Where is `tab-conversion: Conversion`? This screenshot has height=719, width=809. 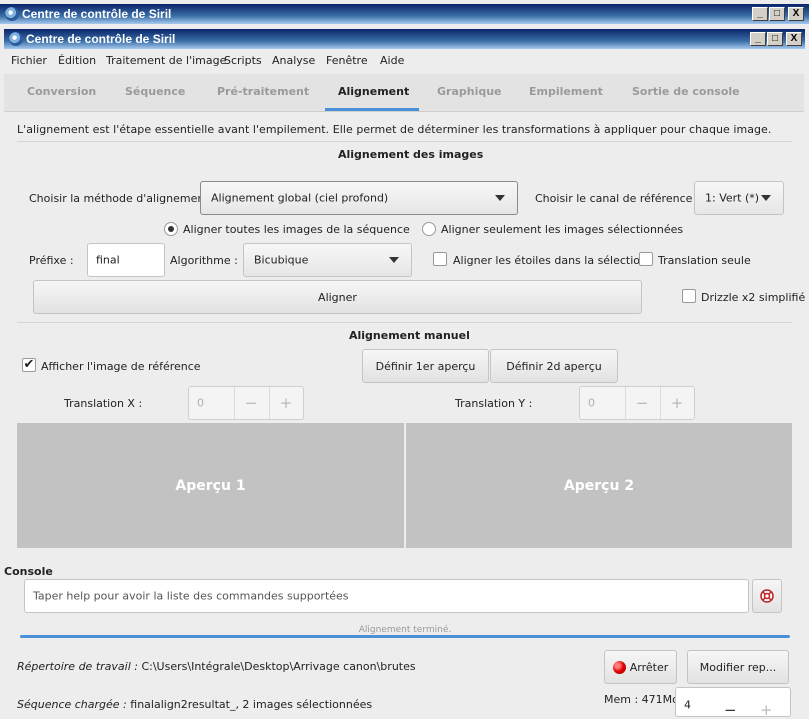
tab-conversion: Conversion is located at coordinates (61, 91).